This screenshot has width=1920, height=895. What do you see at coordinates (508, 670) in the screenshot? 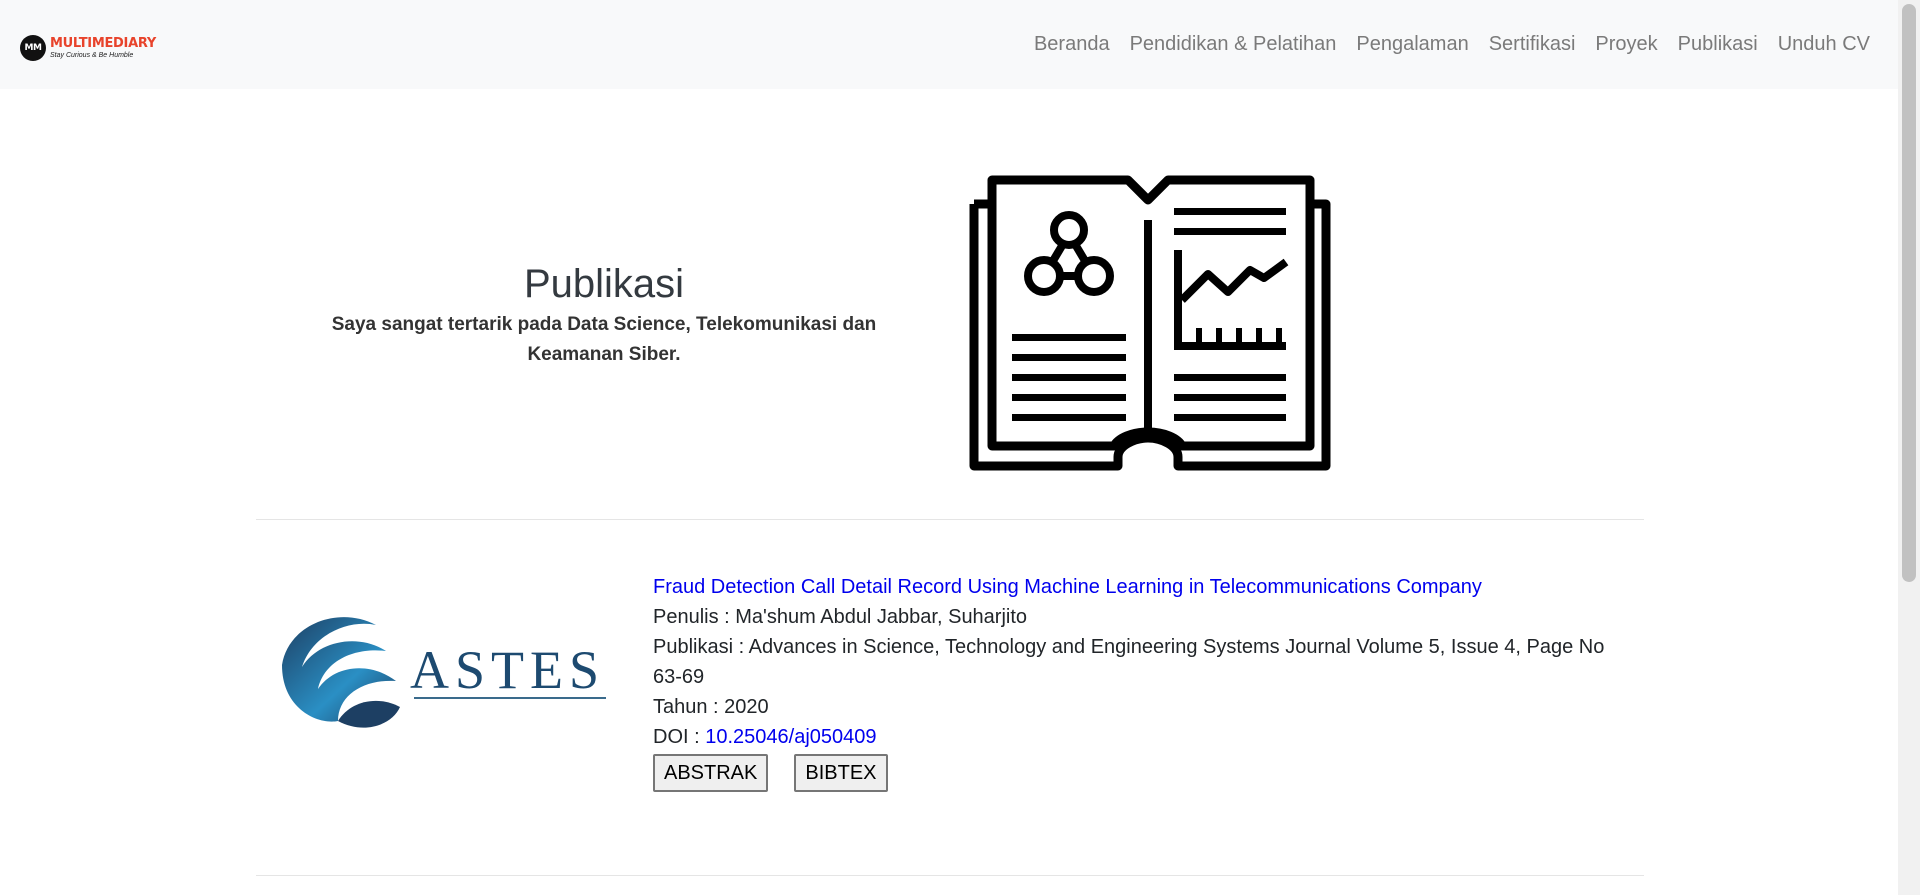
I see `journal-logo-text: ASTES` at bounding box center [508, 670].